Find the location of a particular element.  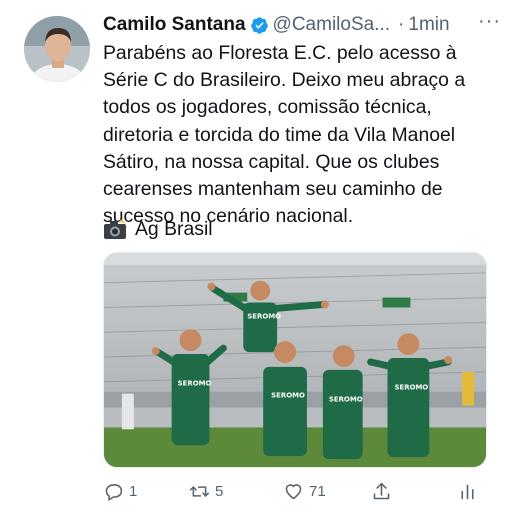

tweet-timestamp: 1min is located at coordinates (428, 25).